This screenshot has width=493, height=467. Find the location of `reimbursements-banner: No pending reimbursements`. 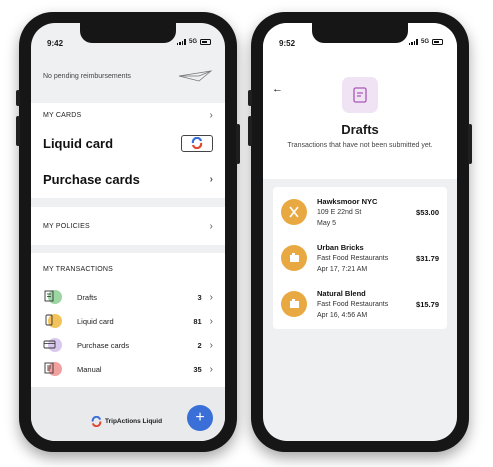

reimbursements-banner: No pending reimbursements is located at coordinates (128, 76).